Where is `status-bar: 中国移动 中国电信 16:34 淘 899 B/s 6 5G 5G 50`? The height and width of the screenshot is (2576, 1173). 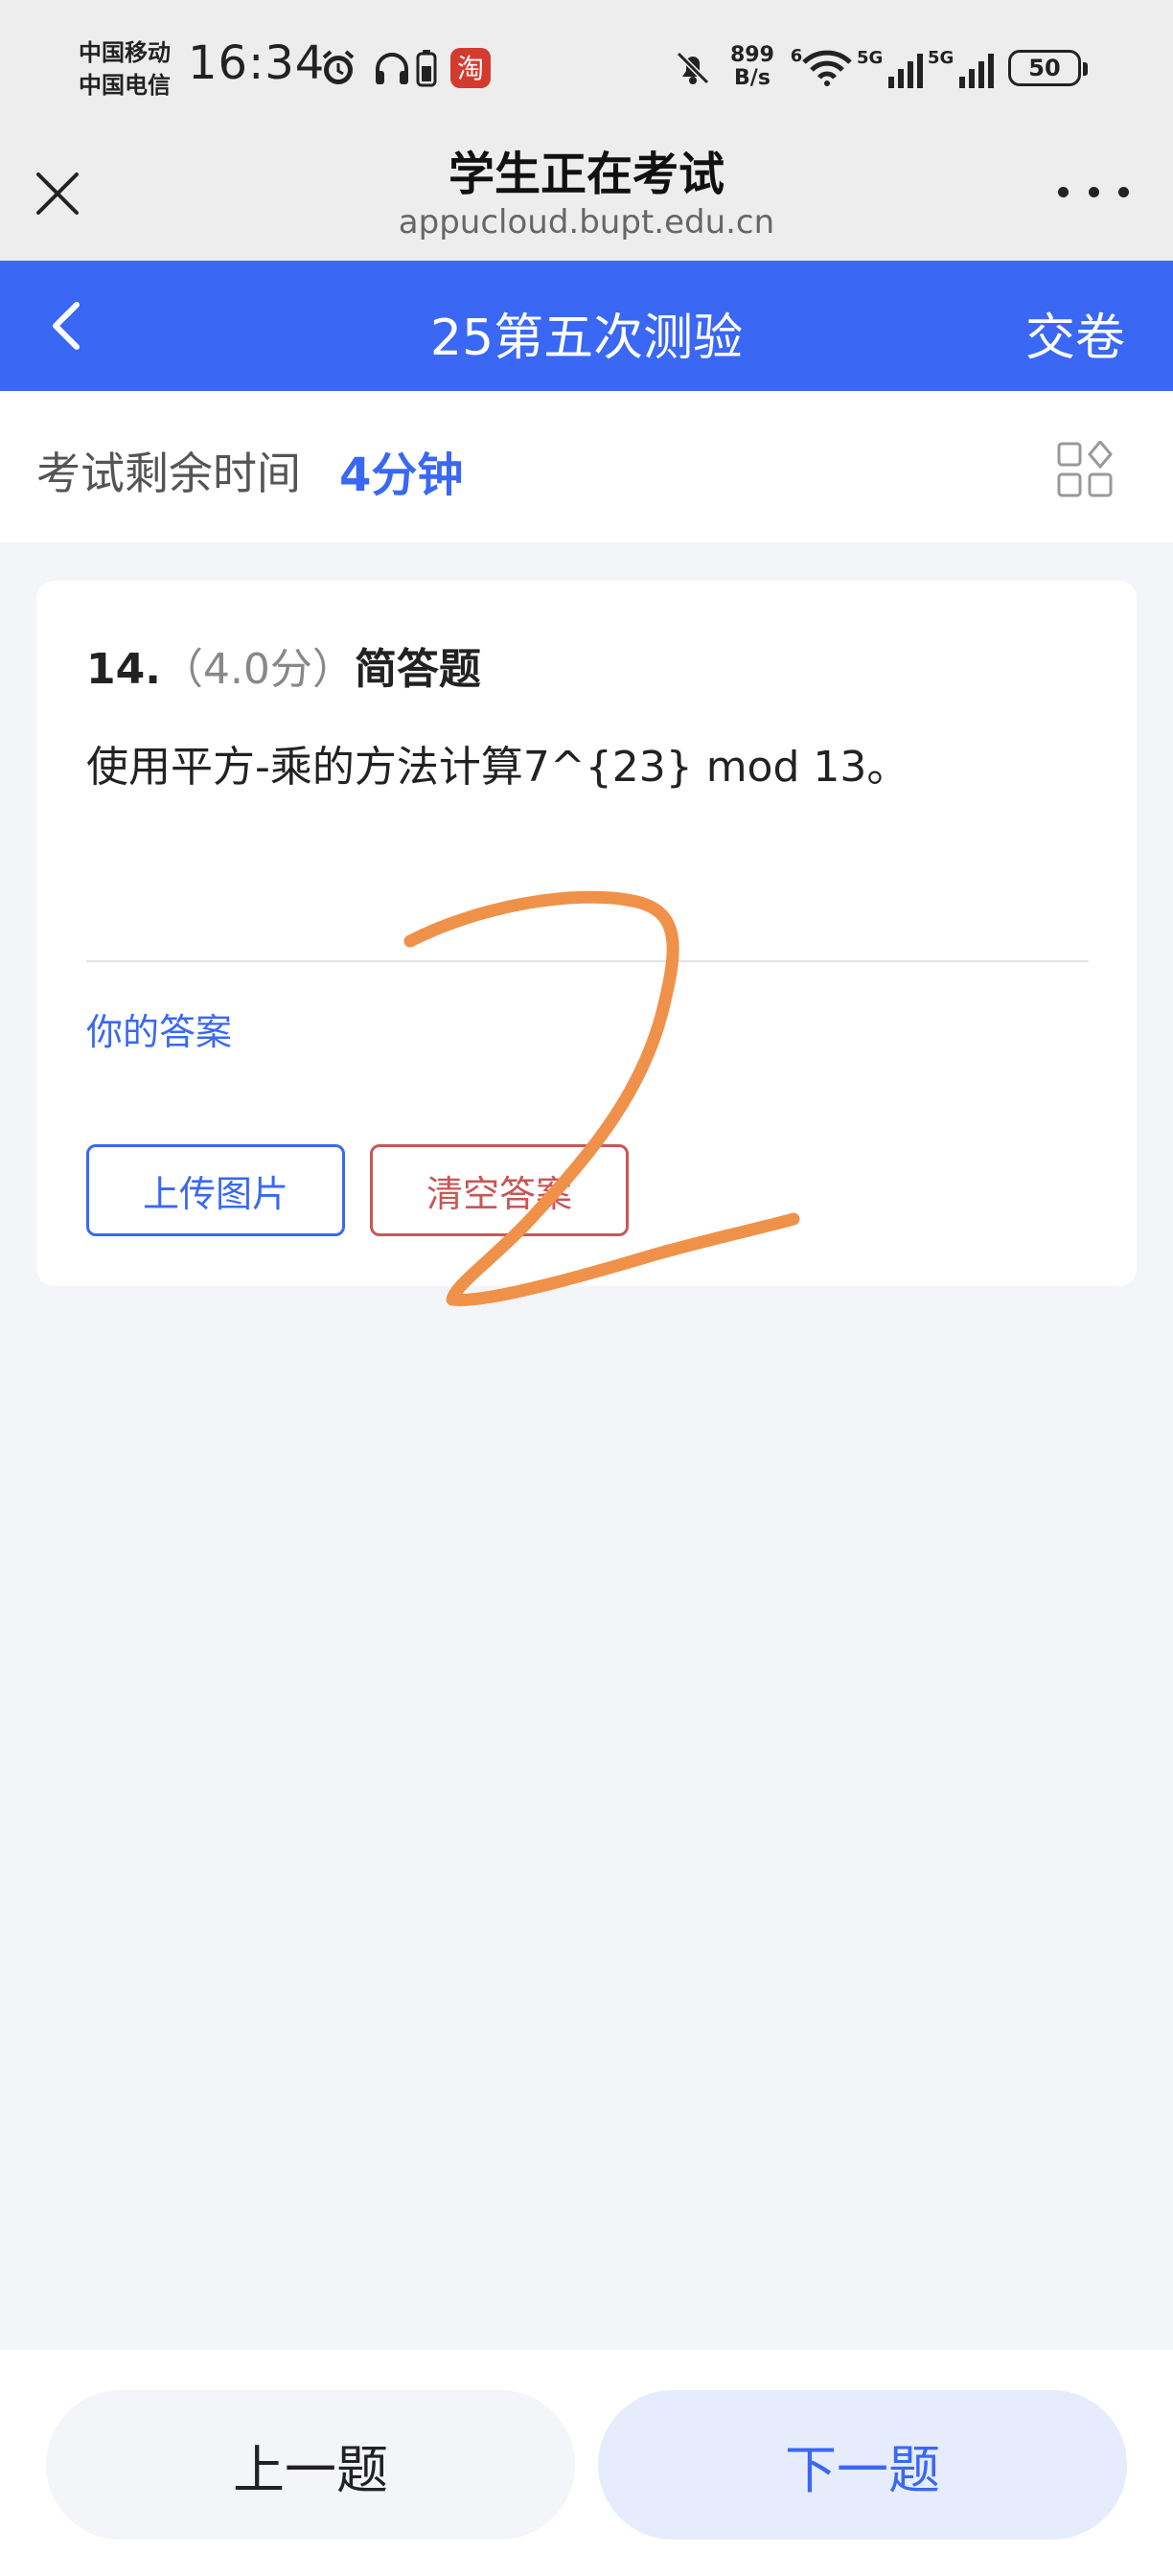 status-bar: 中国移动 中国电信 16:34 淘 899 B/s 6 5G 5G 50 is located at coordinates (586, 71).